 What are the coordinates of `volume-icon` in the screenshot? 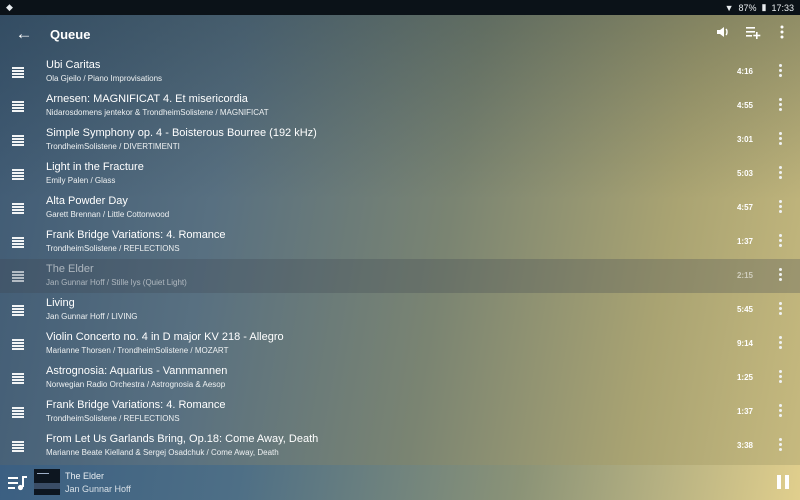 It's located at (723, 34).